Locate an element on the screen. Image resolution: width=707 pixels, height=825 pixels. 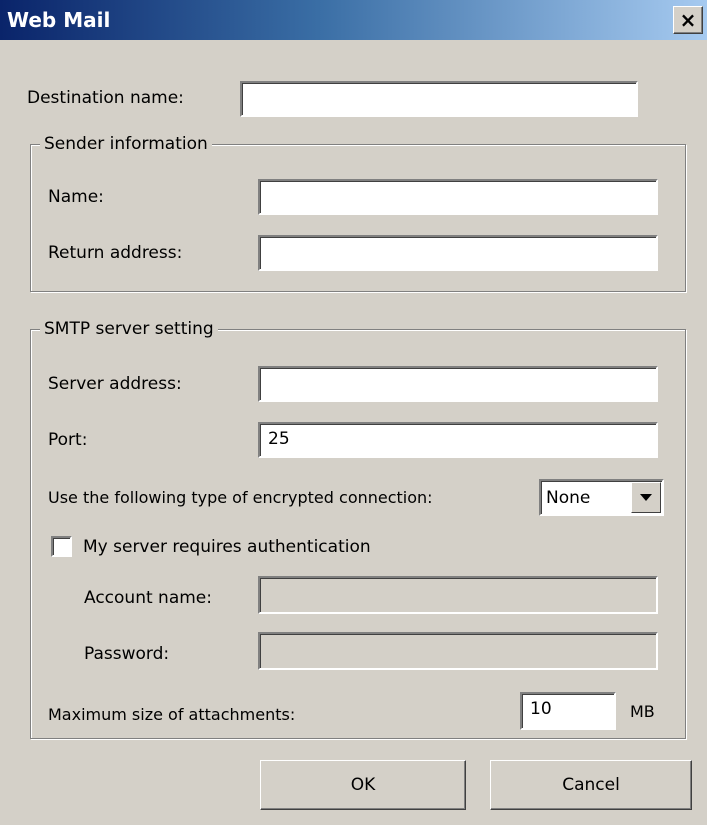
return-address-label: Return address: is located at coordinates (115, 253).